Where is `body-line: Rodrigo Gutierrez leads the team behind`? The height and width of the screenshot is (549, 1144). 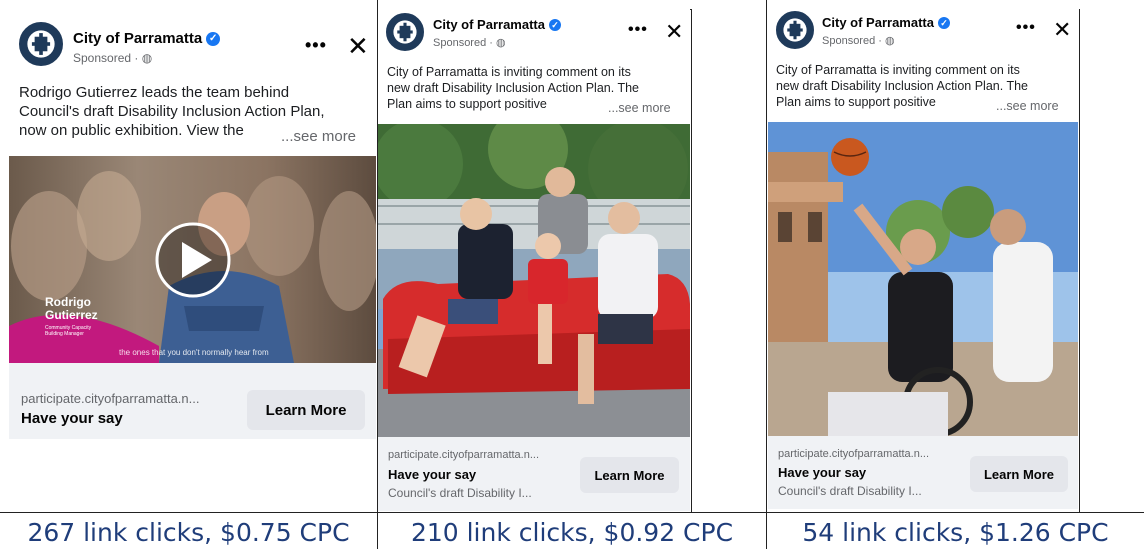 body-line: Rodrigo Gutierrez leads the team behind is located at coordinates (154, 92).